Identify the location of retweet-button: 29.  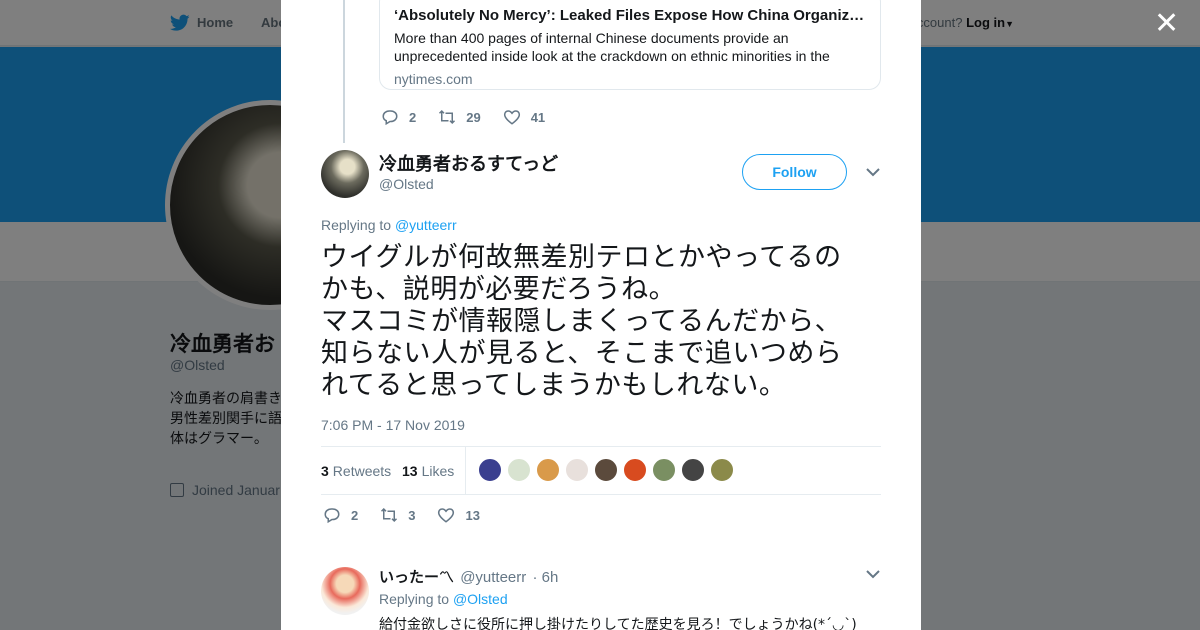
(459, 117).